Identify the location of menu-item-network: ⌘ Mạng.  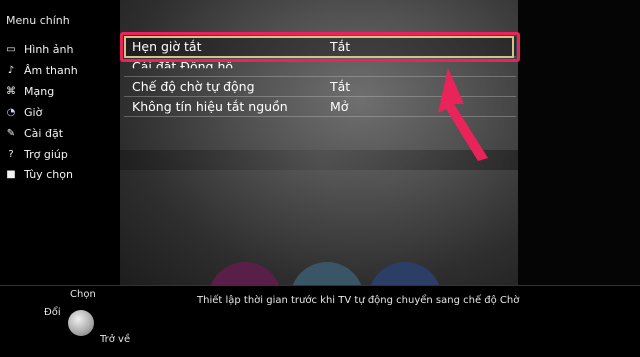
(29, 91).